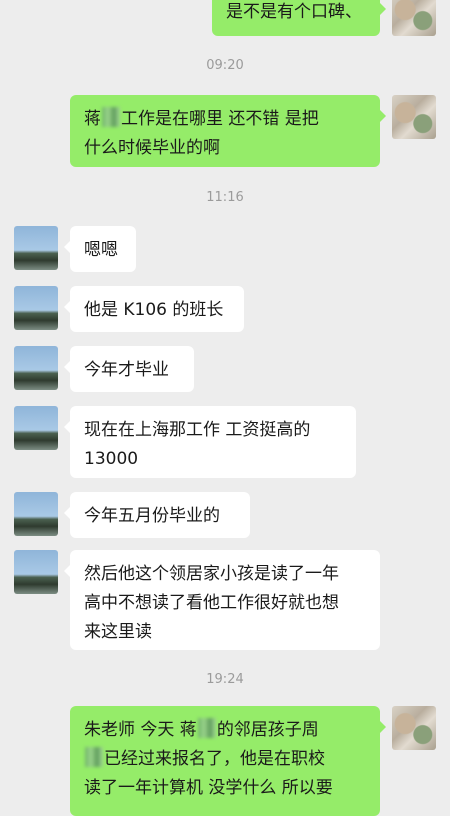  Describe the element at coordinates (152, 516) in the screenshot. I see `message-text: 今年五月份毕业的` at that location.